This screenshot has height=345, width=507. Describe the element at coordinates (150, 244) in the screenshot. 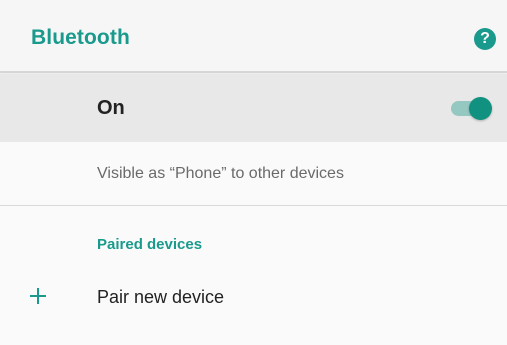

I see `paired-devices-header: Paired devices` at that location.